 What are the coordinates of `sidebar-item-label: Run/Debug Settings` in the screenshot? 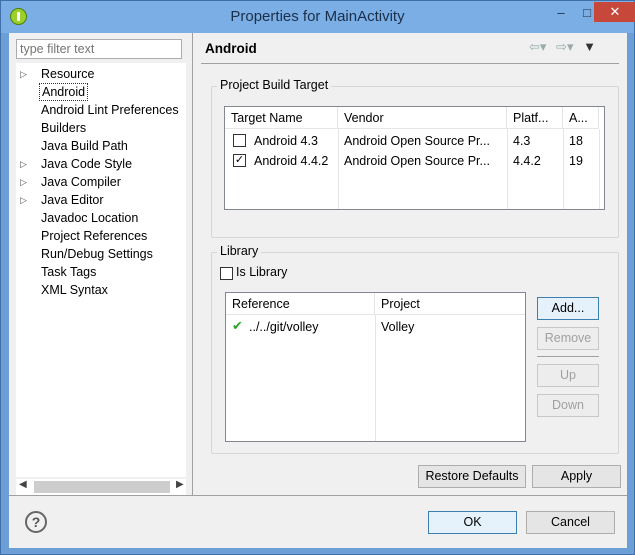 It's located at (97, 254).